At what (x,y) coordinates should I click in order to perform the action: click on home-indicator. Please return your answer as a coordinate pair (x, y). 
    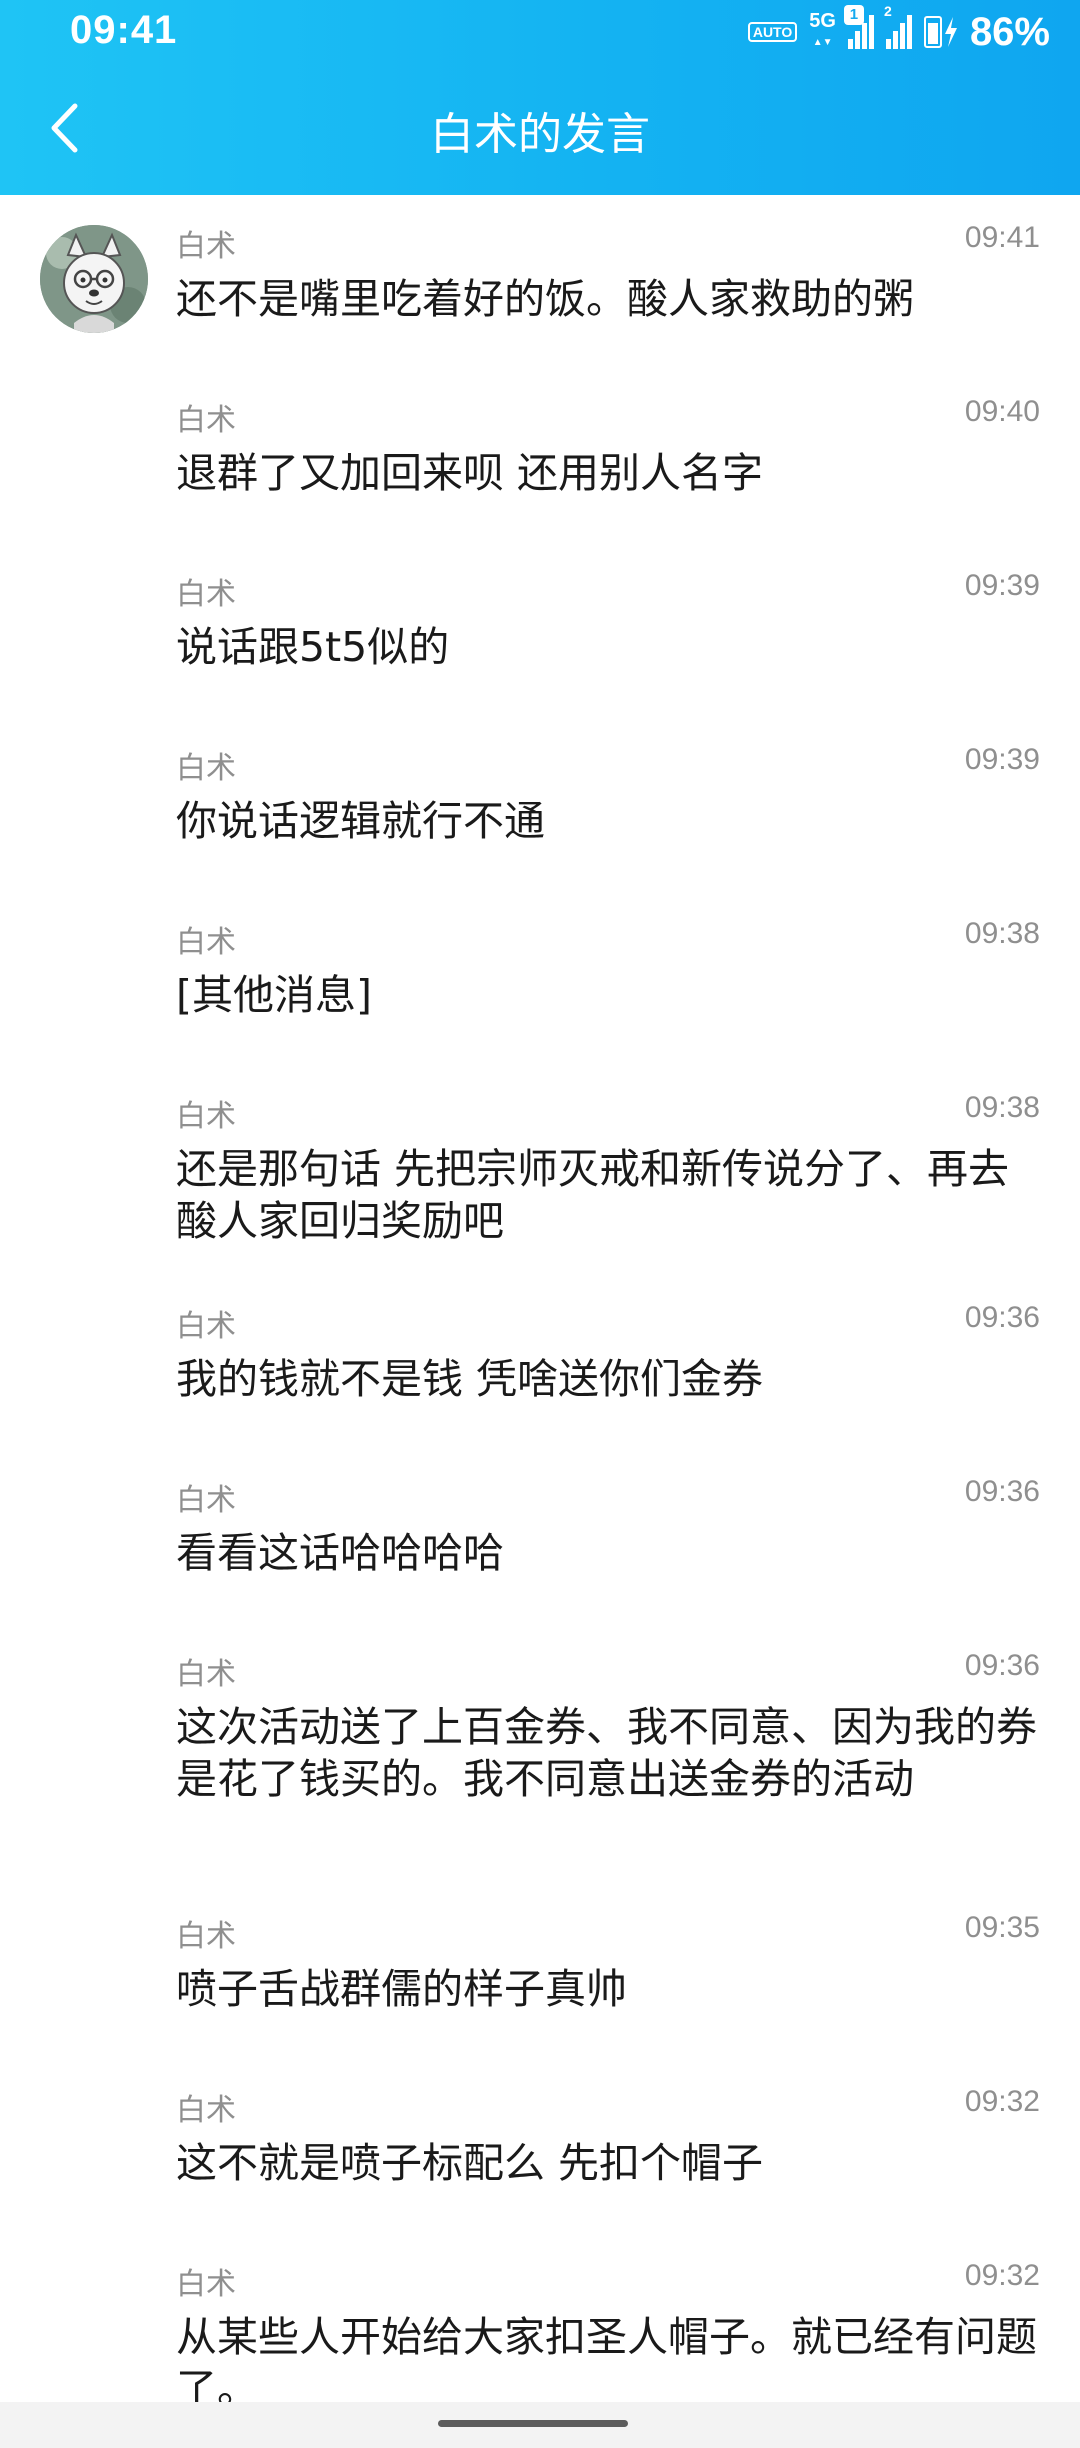
    Looking at the image, I should click on (533, 2423).